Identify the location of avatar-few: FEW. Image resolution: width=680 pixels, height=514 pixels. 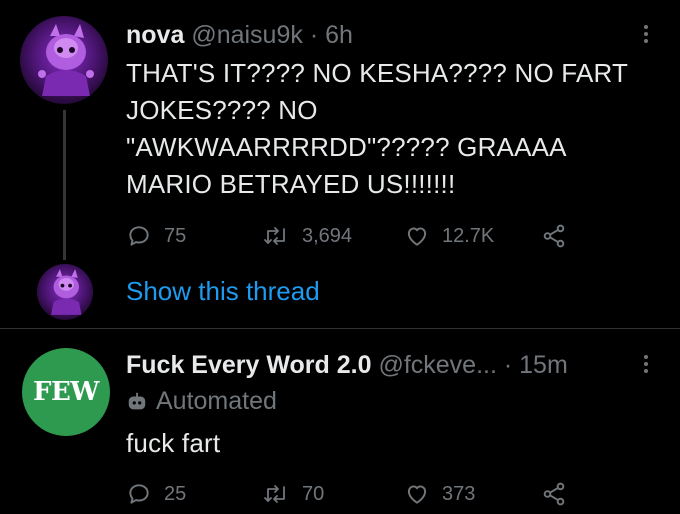
(66, 392).